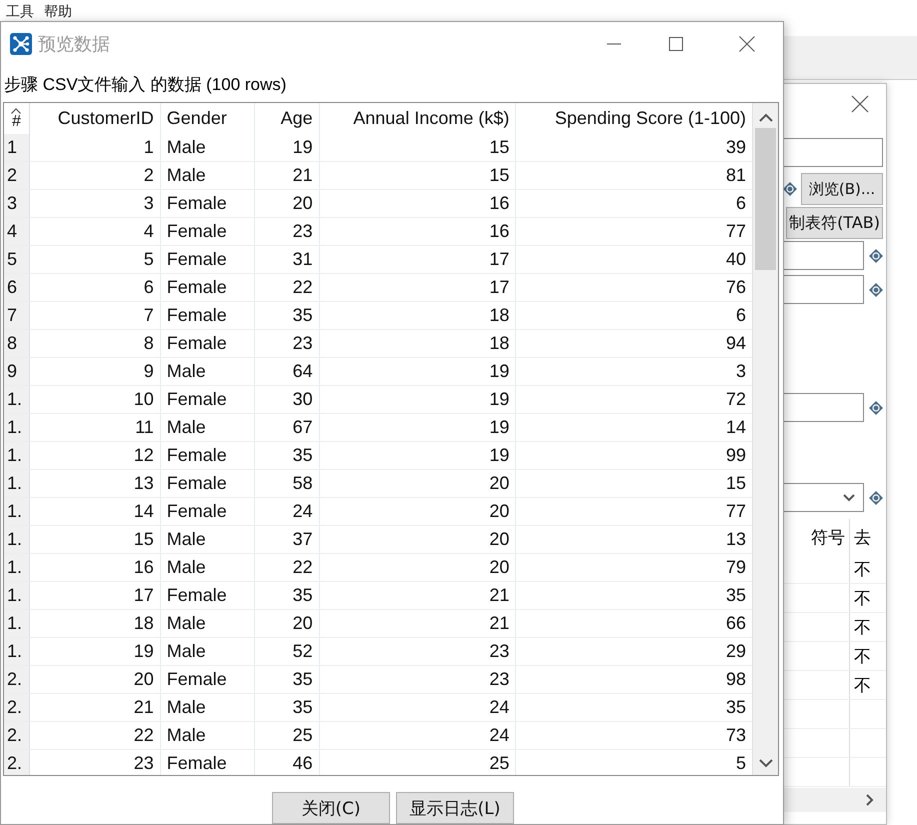 The height and width of the screenshot is (825, 917). I want to click on column-header: Spending Score (1-100), so click(634, 118).